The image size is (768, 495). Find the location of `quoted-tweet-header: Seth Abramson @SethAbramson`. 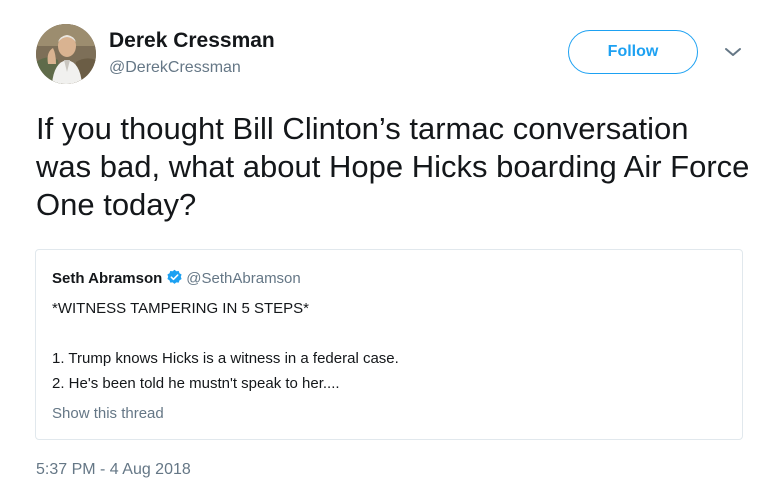

quoted-tweet-header: Seth Abramson @SethAbramson is located at coordinates (176, 280).